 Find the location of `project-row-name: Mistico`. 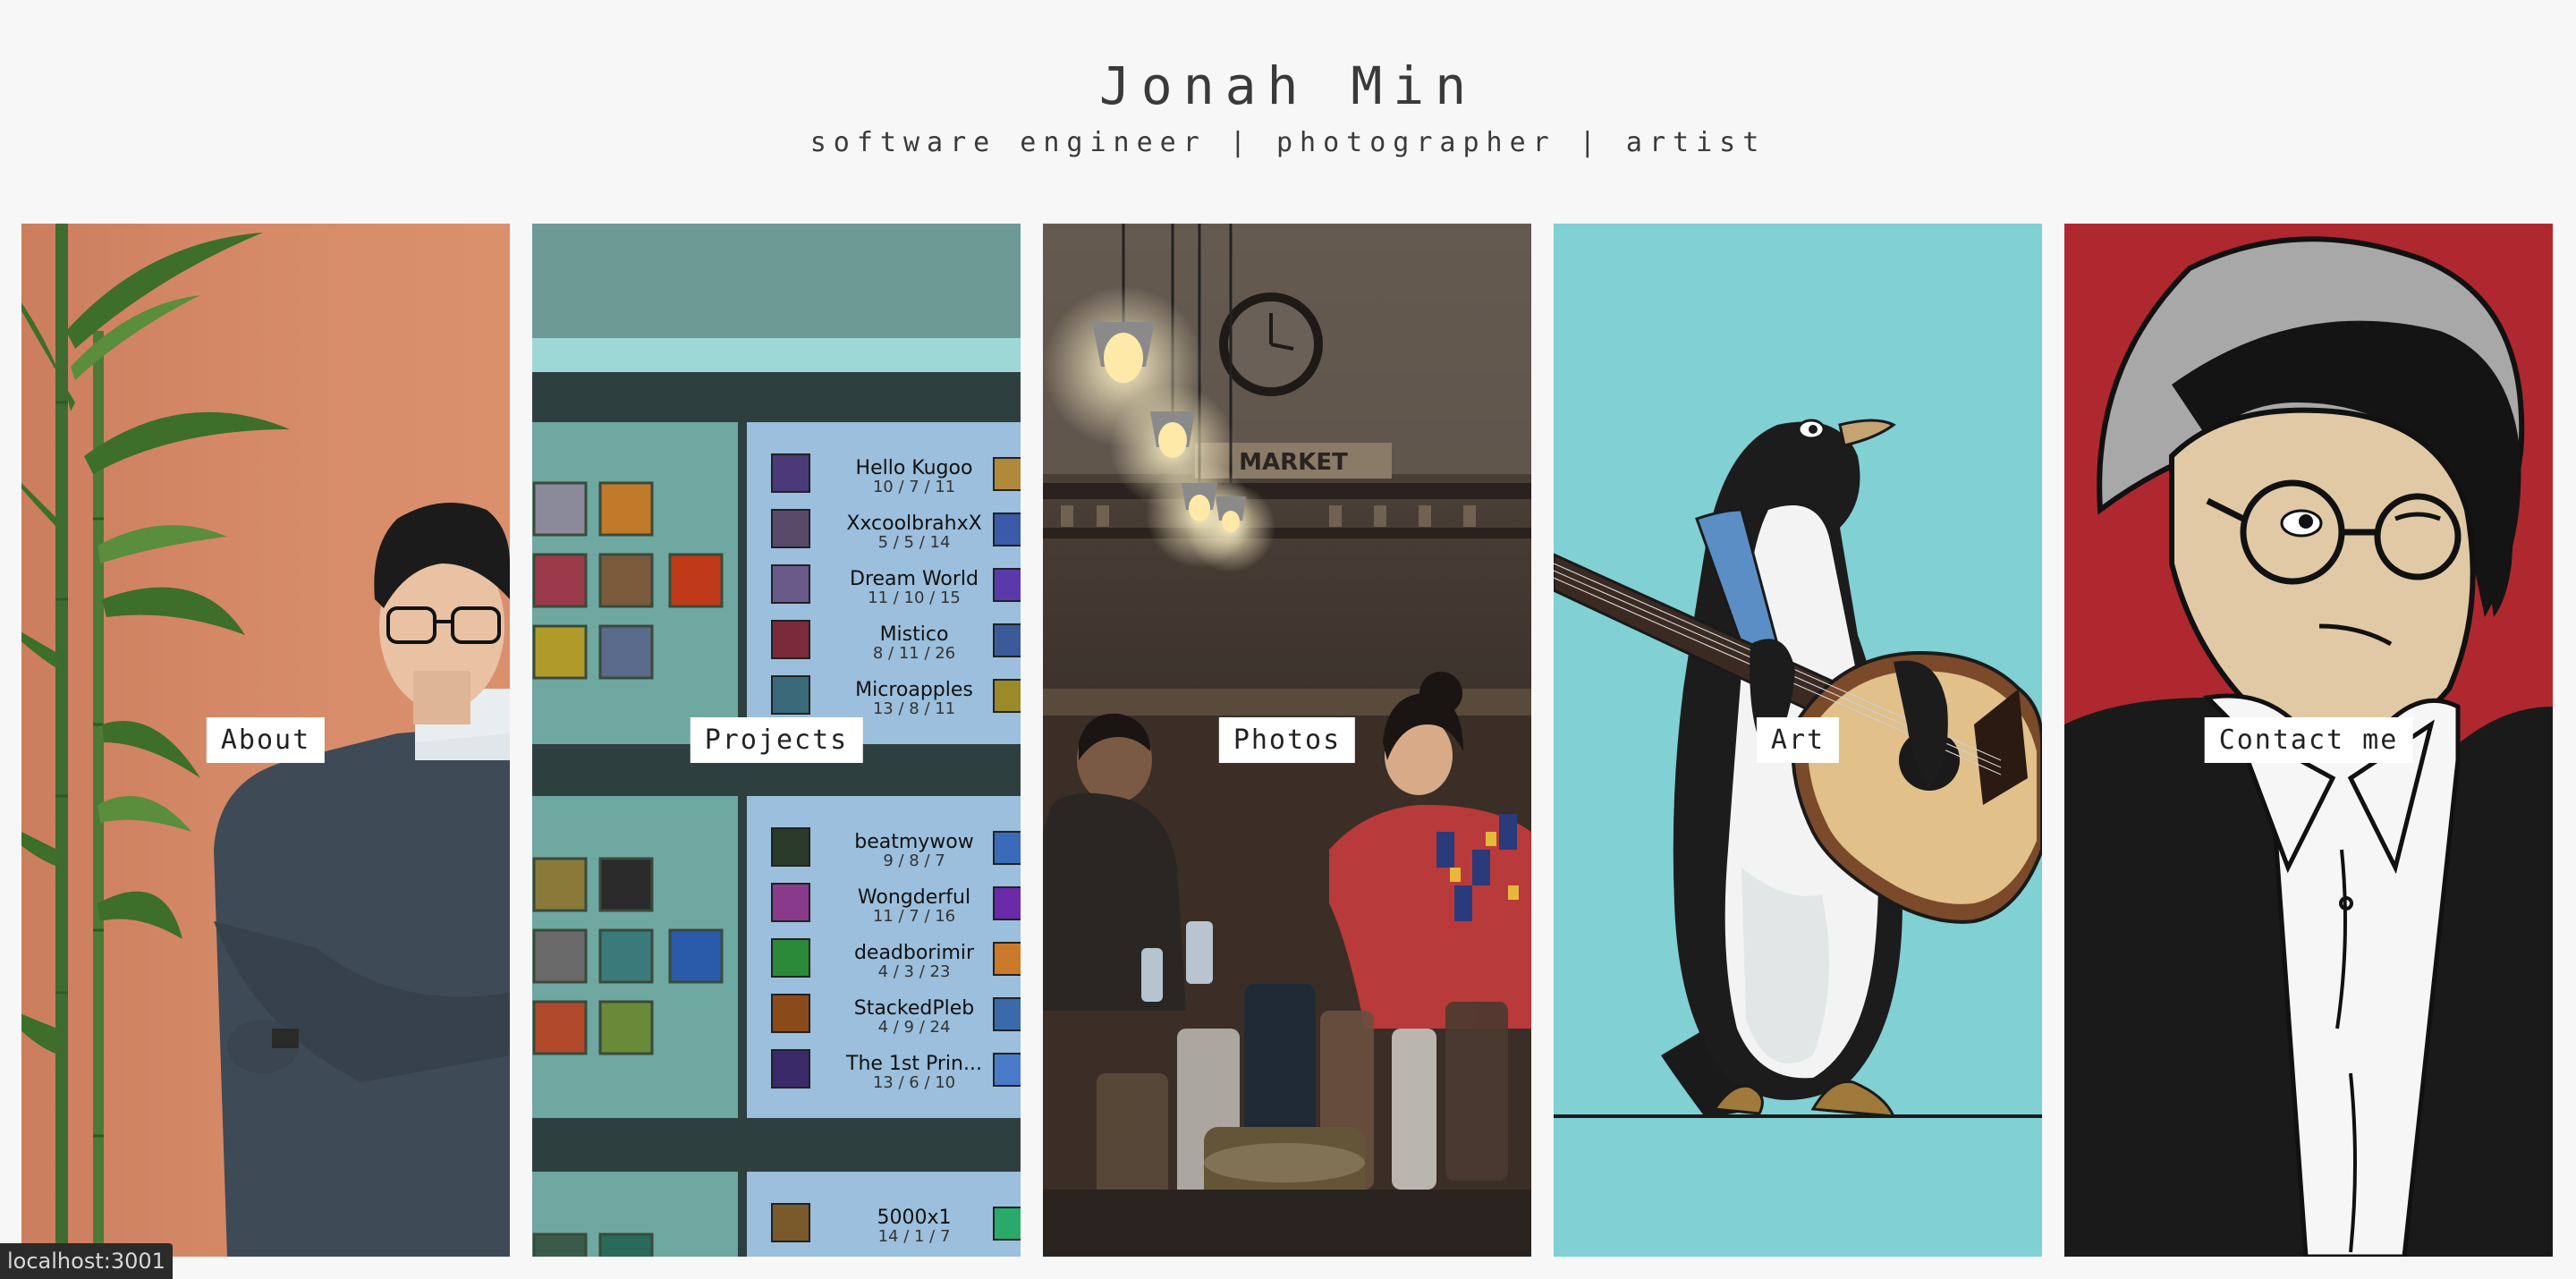

project-row-name: Mistico is located at coordinates (914, 635).